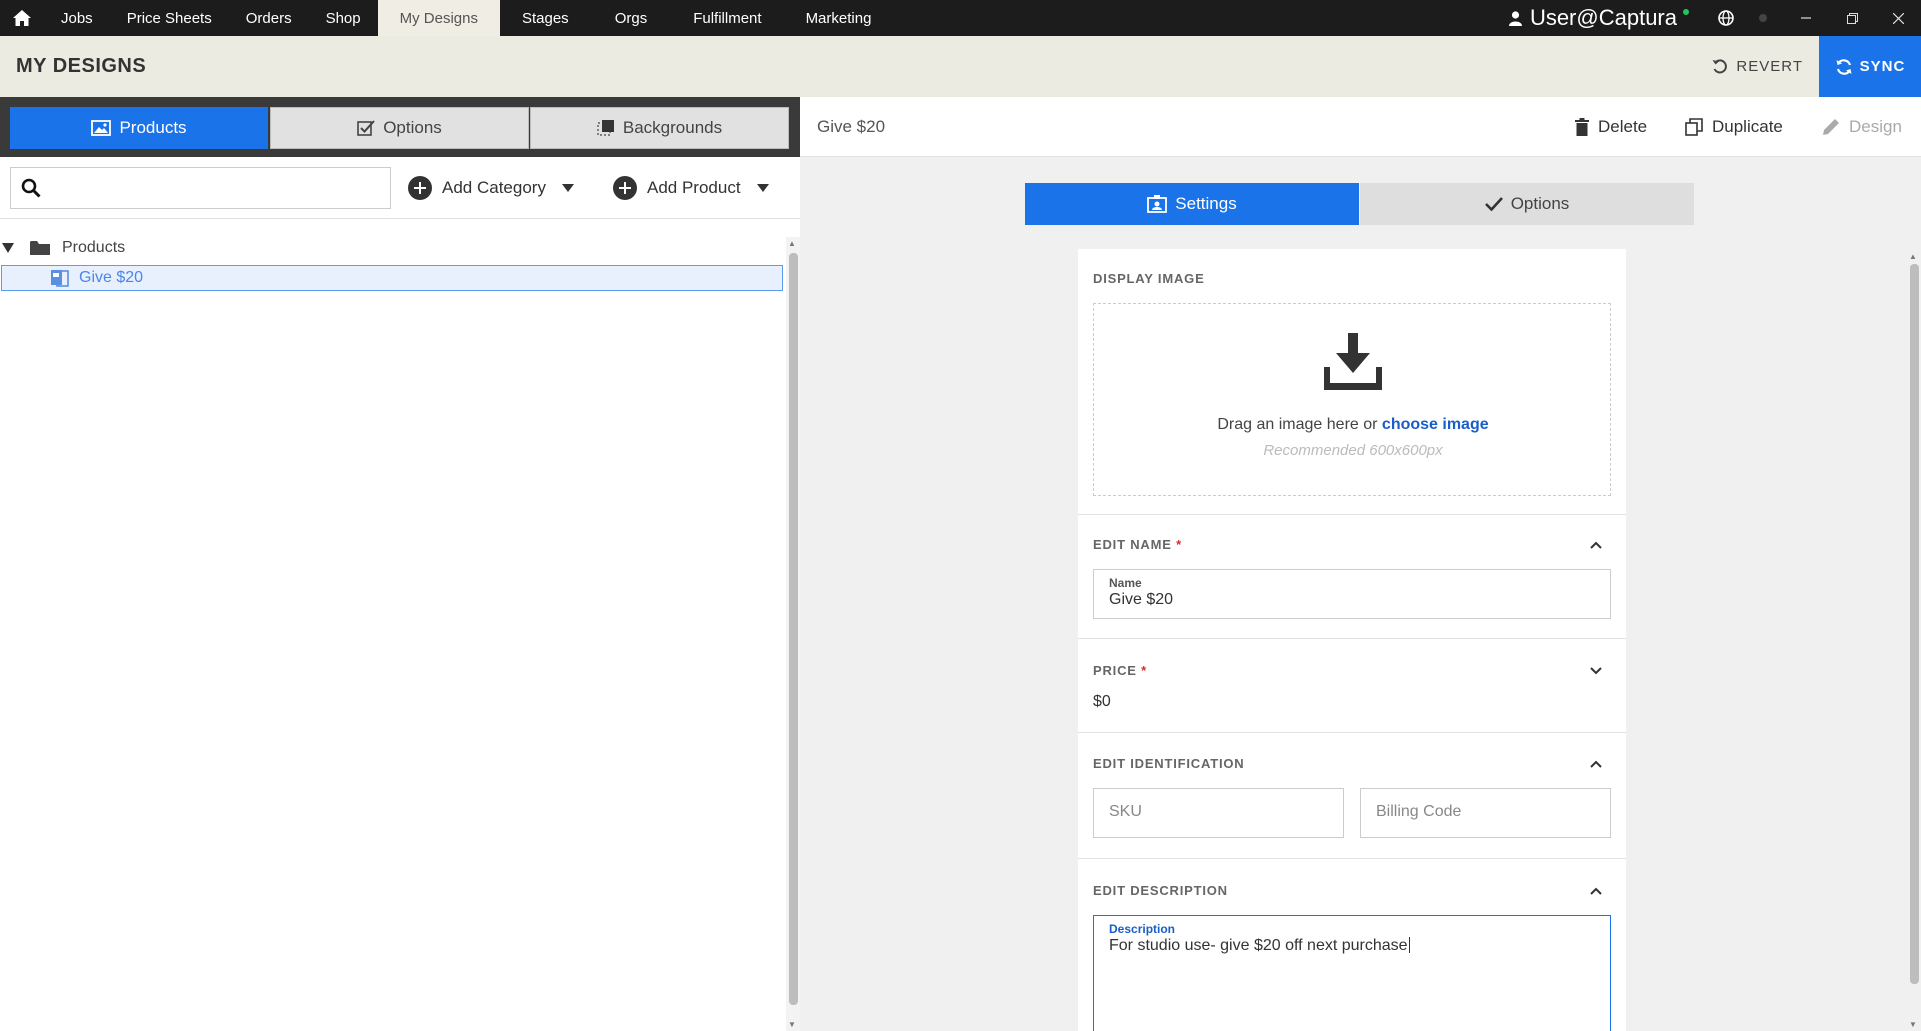 This screenshot has width=1921, height=1031. I want to click on name-field: Name Give $20, so click(1352, 594).